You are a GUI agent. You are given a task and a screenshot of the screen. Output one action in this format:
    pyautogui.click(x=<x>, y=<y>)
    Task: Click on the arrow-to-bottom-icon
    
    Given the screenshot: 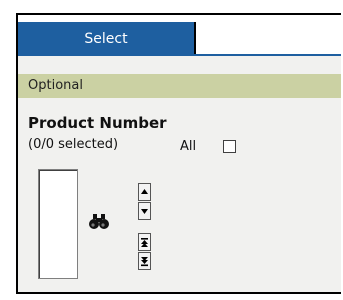 What is the action you would take?
    pyautogui.click(x=144, y=261)
    